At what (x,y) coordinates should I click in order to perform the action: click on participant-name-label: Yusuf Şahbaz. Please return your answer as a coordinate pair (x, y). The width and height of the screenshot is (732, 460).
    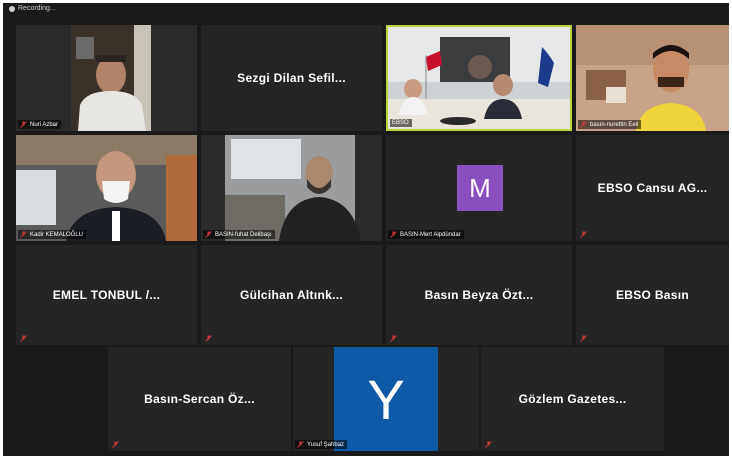
    Looking at the image, I should click on (321, 444).